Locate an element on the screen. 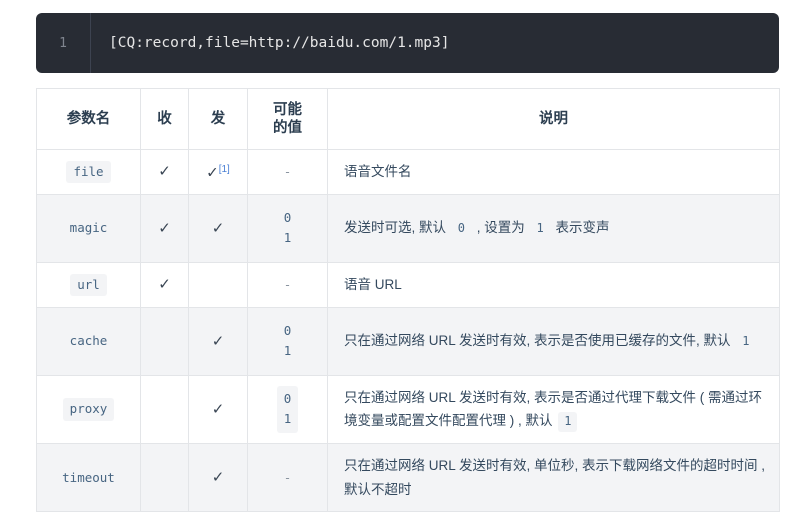 The height and width of the screenshot is (512, 804). param-name-code: timeout is located at coordinates (88, 477).